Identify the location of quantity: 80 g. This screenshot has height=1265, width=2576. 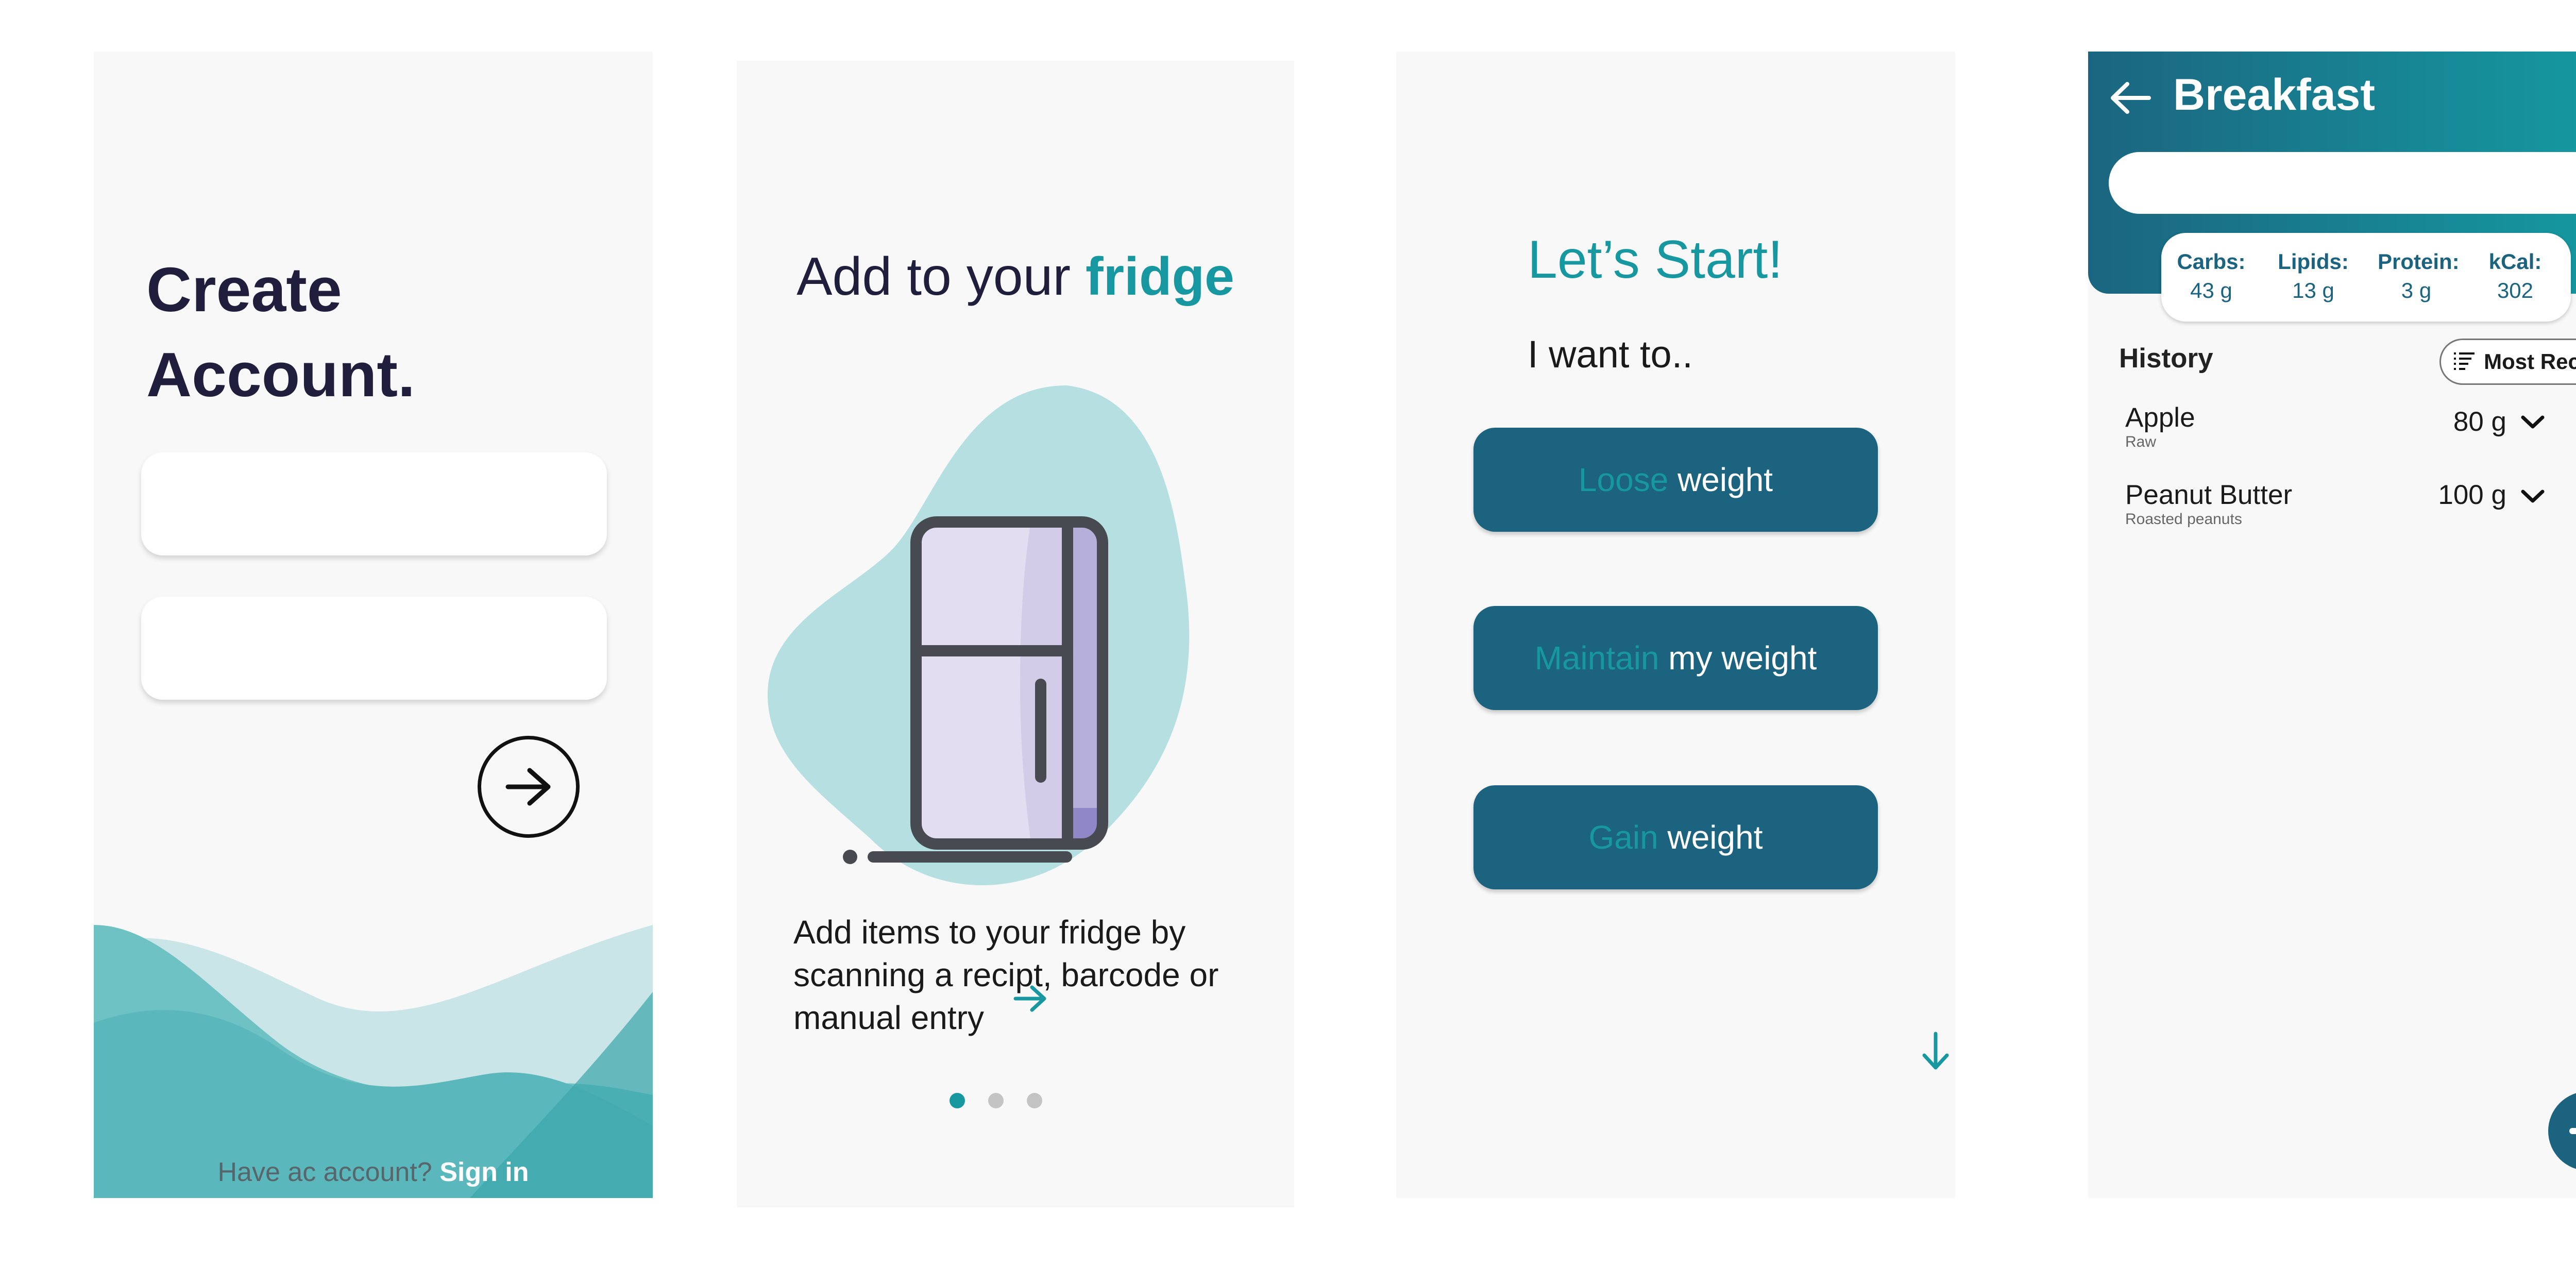
(2479, 422).